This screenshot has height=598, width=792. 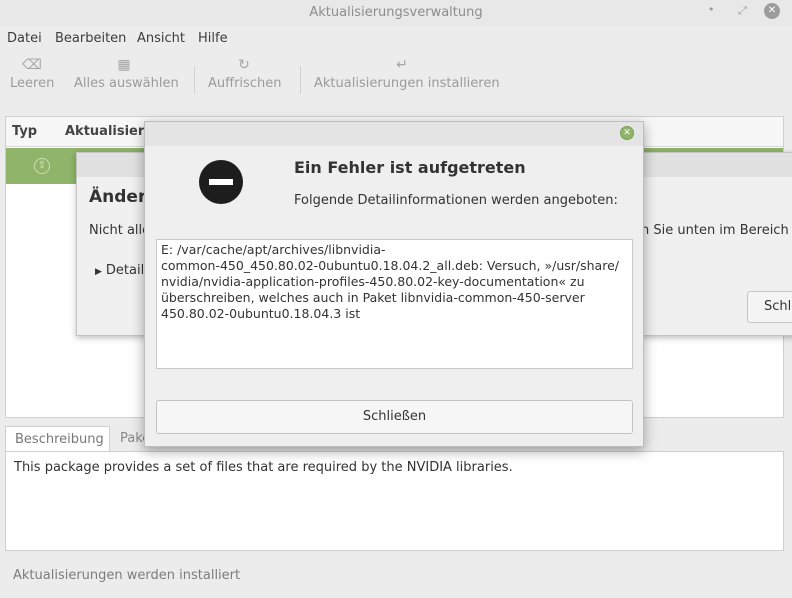 What do you see at coordinates (772, 11) in the screenshot?
I see `close-window-icon: ✕` at bounding box center [772, 11].